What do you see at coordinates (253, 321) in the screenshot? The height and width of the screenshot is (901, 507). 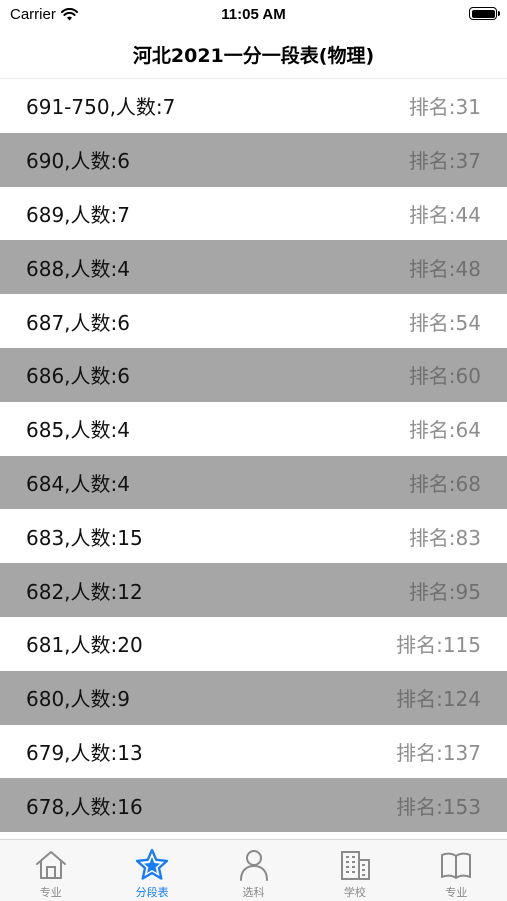 I see `list-item: 687,人数:6 排名:54` at bounding box center [253, 321].